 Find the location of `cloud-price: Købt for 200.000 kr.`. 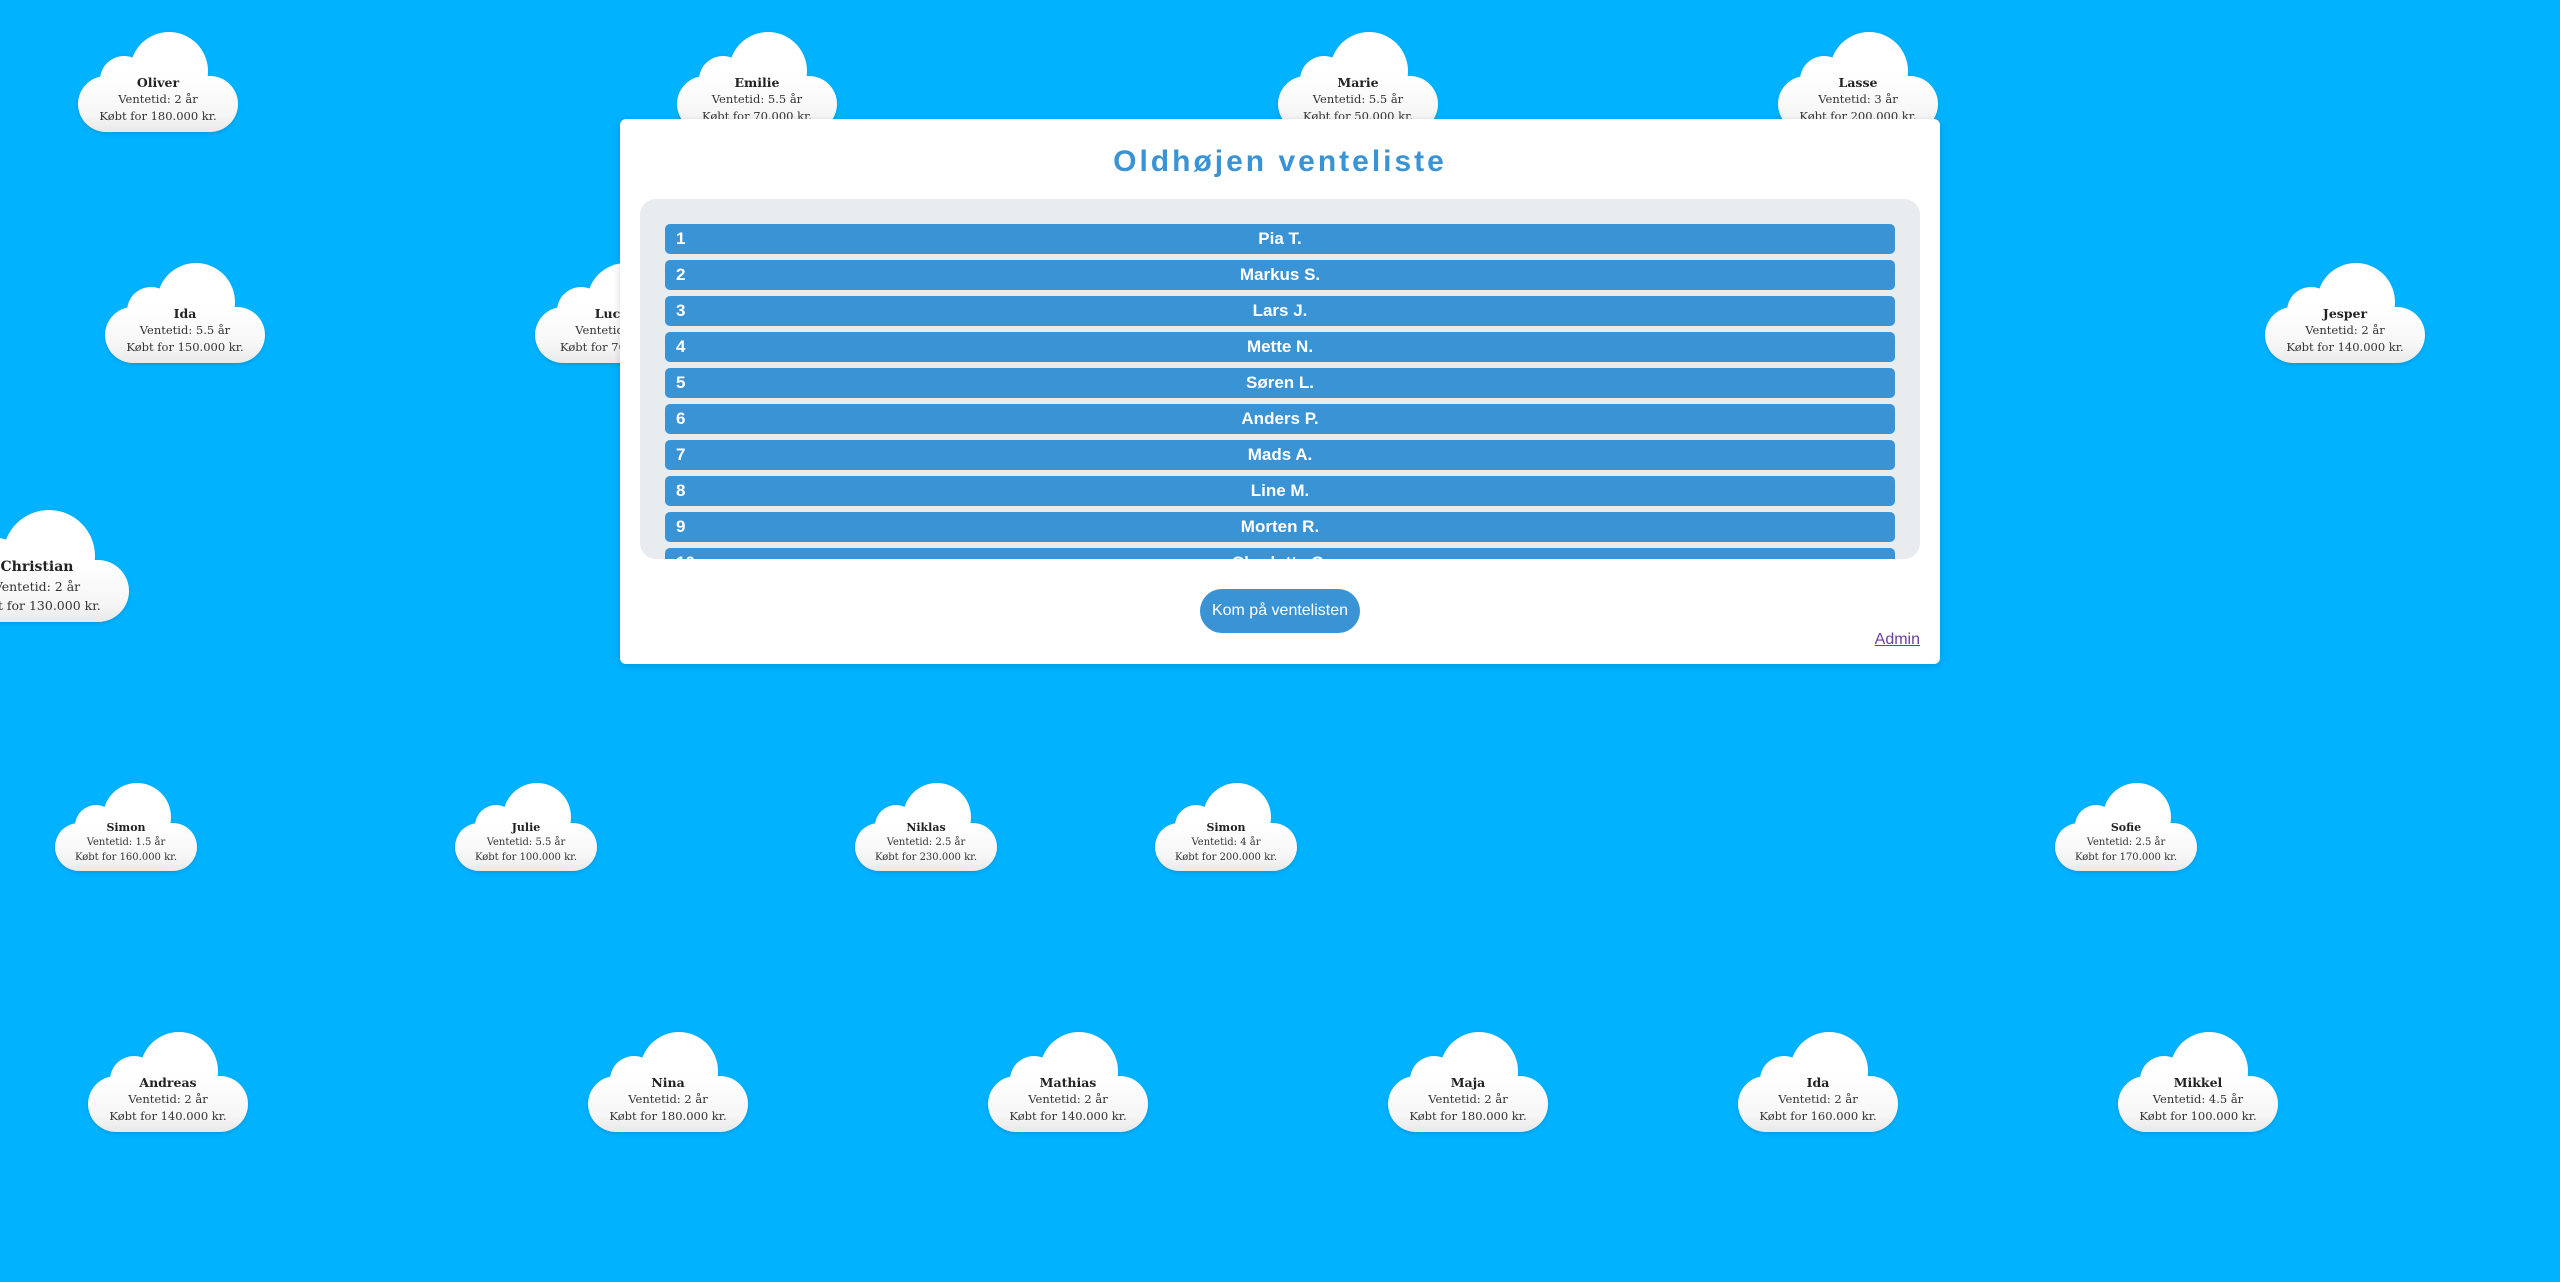

cloud-price: Købt for 200.000 kr. is located at coordinates (1226, 857).